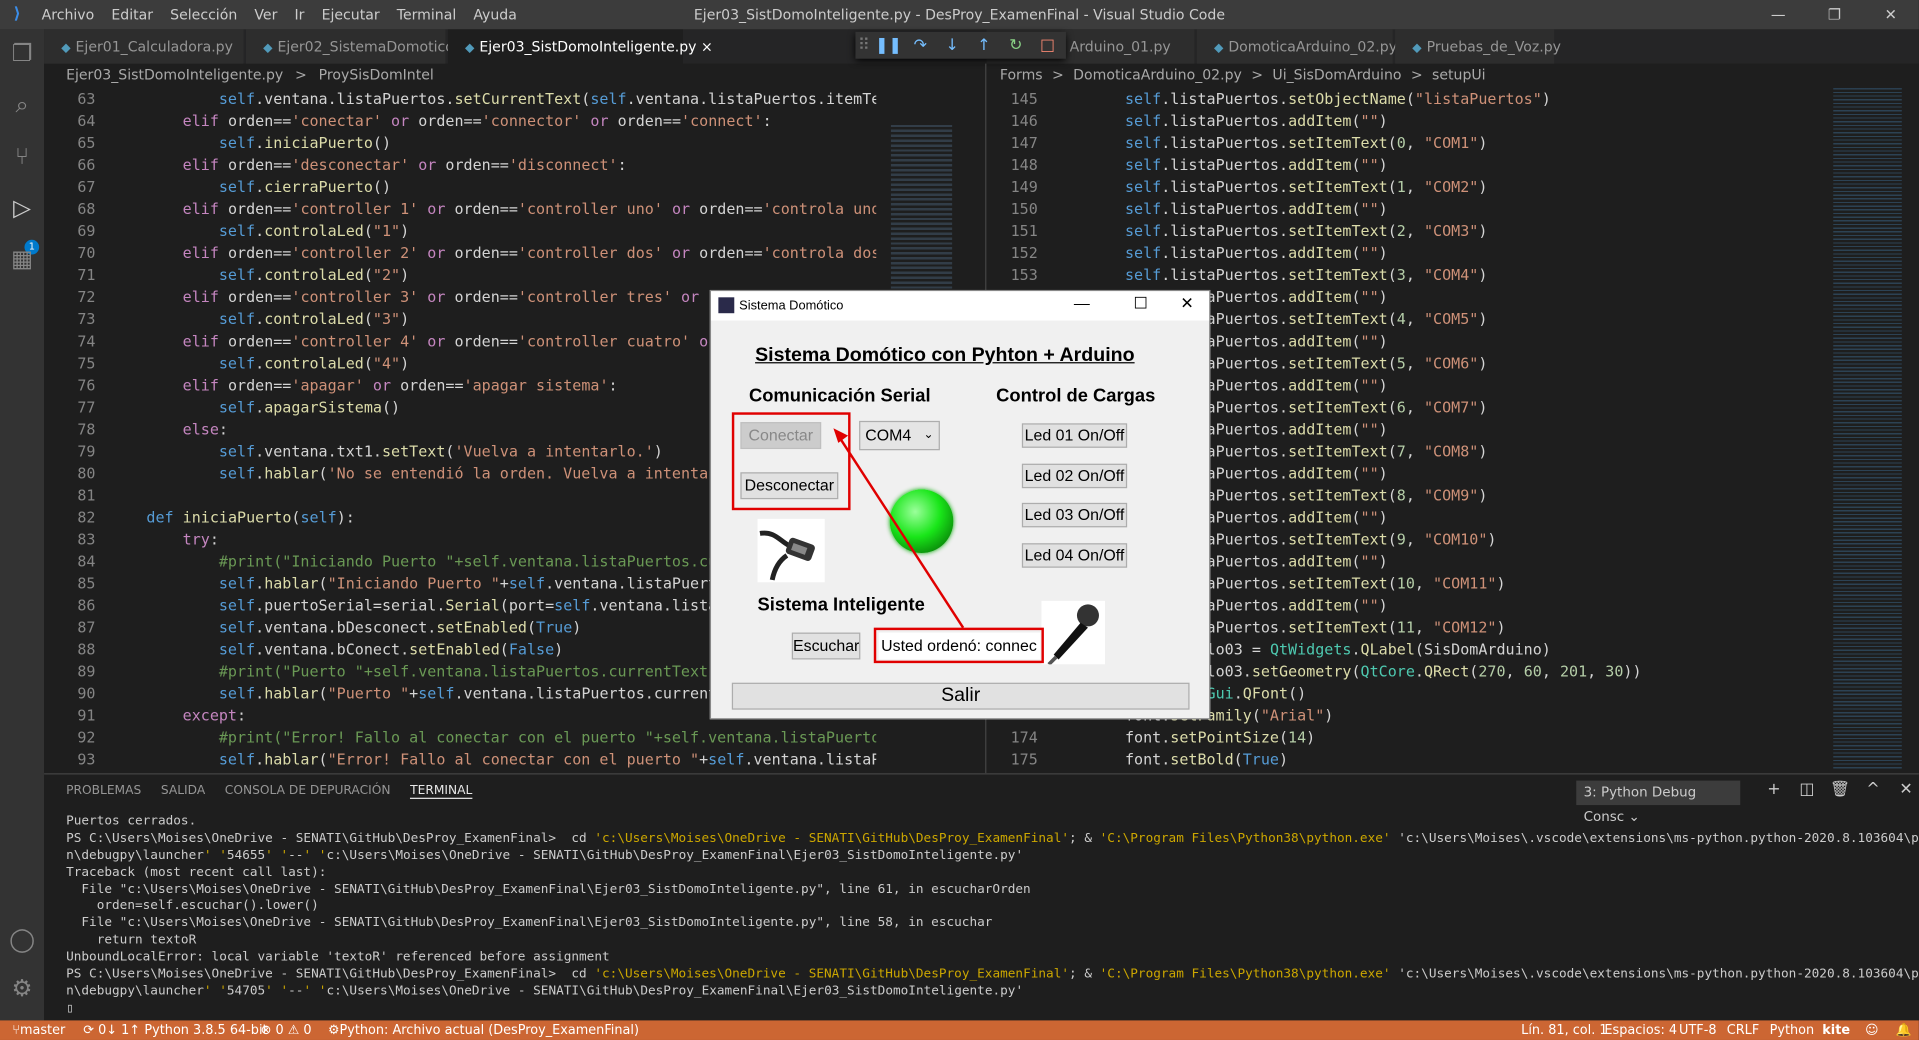  What do you see at coordinates (144, 46) in the screenshot?
I see `tab-ejer01: ◆ Ejer01_Calculadora.py` at bounding box center [144, 46].